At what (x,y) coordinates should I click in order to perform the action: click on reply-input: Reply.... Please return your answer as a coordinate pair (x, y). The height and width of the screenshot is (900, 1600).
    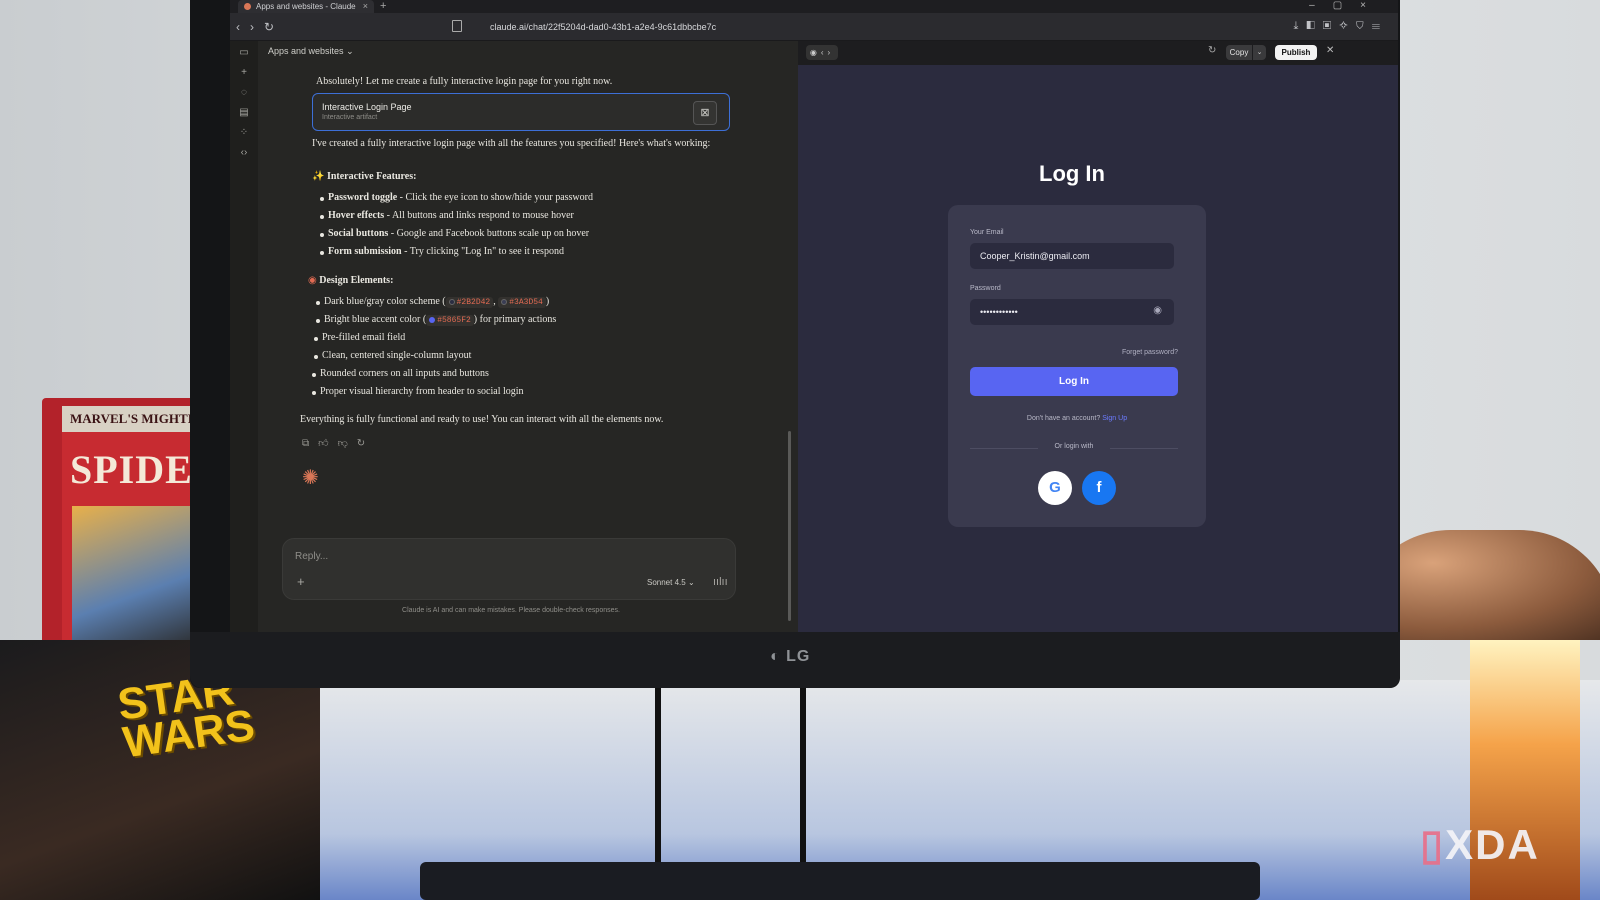
    Looking at the image, I should click on (311, 556).